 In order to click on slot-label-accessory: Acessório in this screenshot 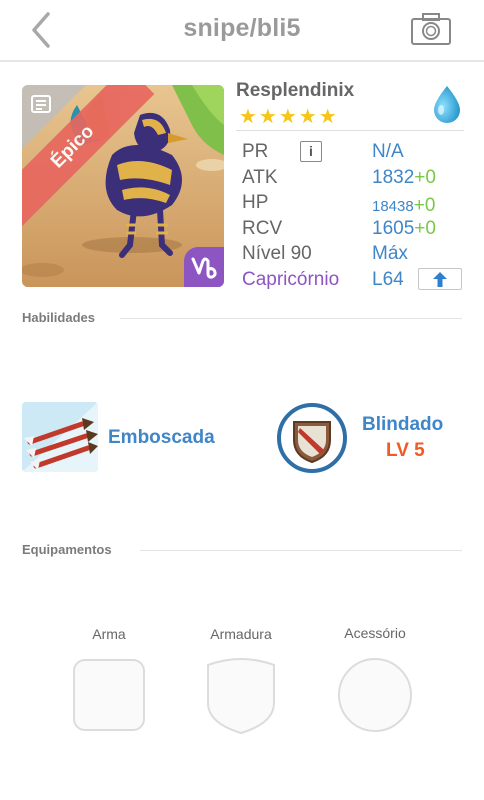, I will do `click(375, 633)`.